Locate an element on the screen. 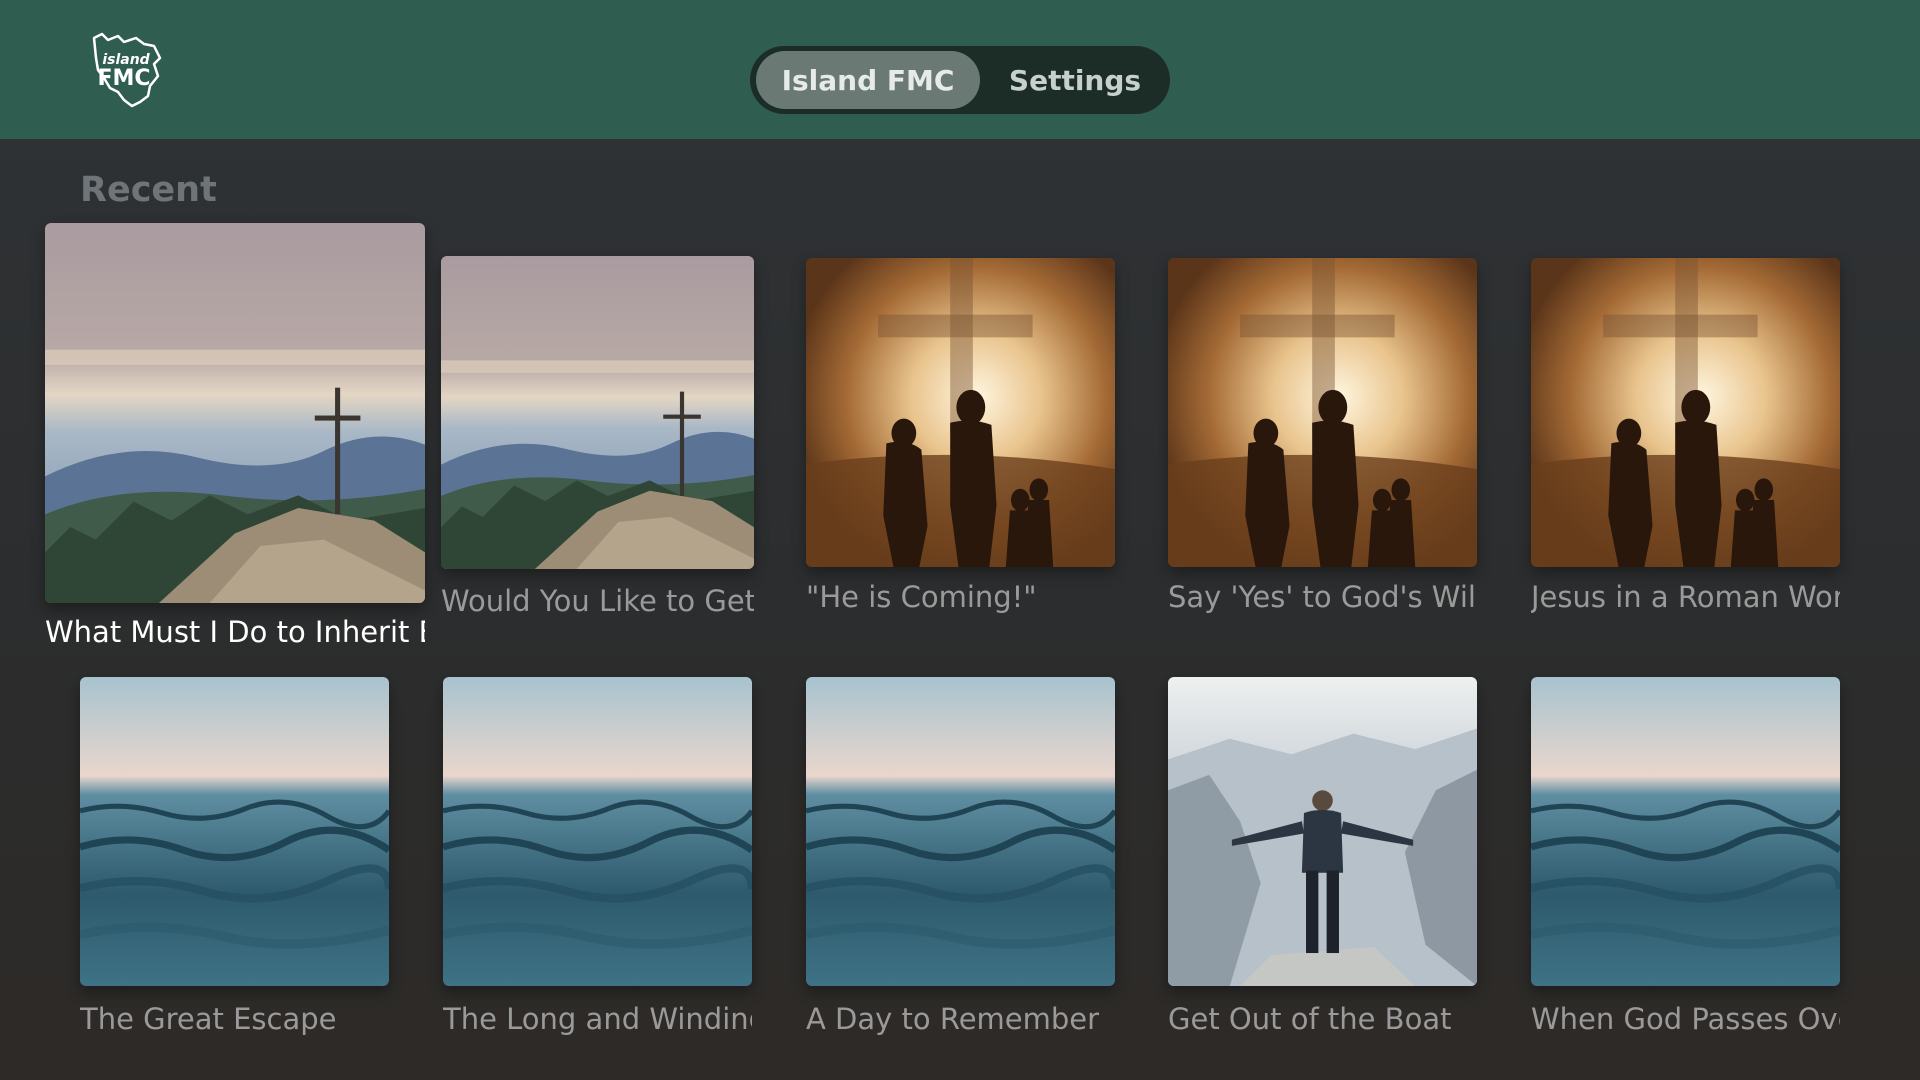 The image size is (1920, 1080). item-title: Get Out of the Boat is located at coordinates (1310, 1019).